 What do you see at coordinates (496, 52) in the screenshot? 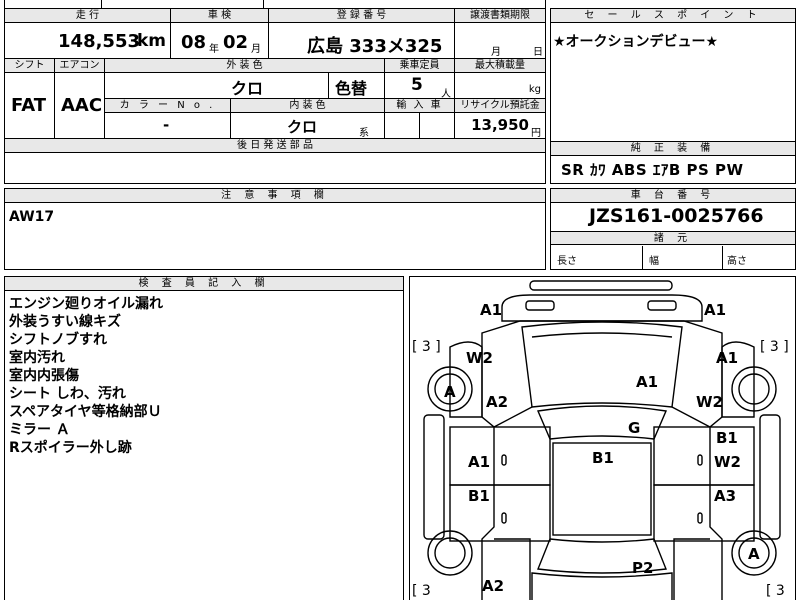
I see `transfer-month-unit: 月` at bounding box center [496, 52].